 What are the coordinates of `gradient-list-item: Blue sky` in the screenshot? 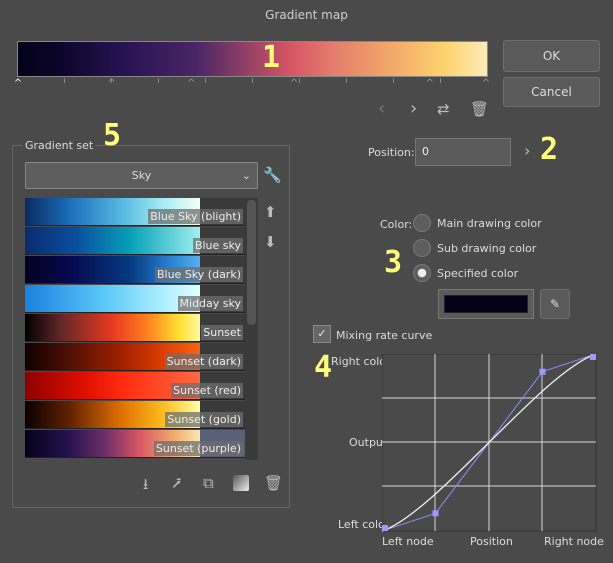 It's located at (135, 241).